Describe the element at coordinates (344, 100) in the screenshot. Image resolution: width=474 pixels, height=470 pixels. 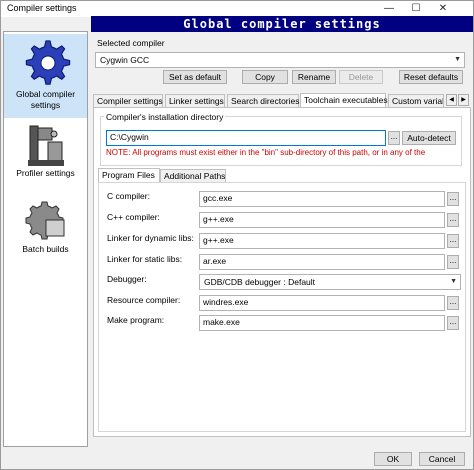
I see `tab-toolchain-executables: Toolchain executables` at that location.